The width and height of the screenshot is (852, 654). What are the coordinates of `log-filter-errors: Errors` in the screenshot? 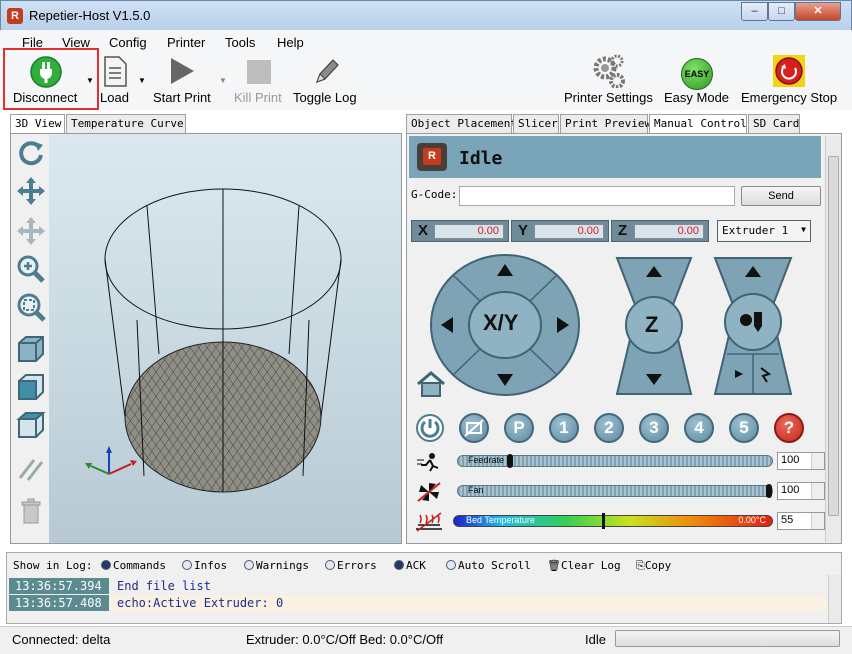 It's located at (351, 565).